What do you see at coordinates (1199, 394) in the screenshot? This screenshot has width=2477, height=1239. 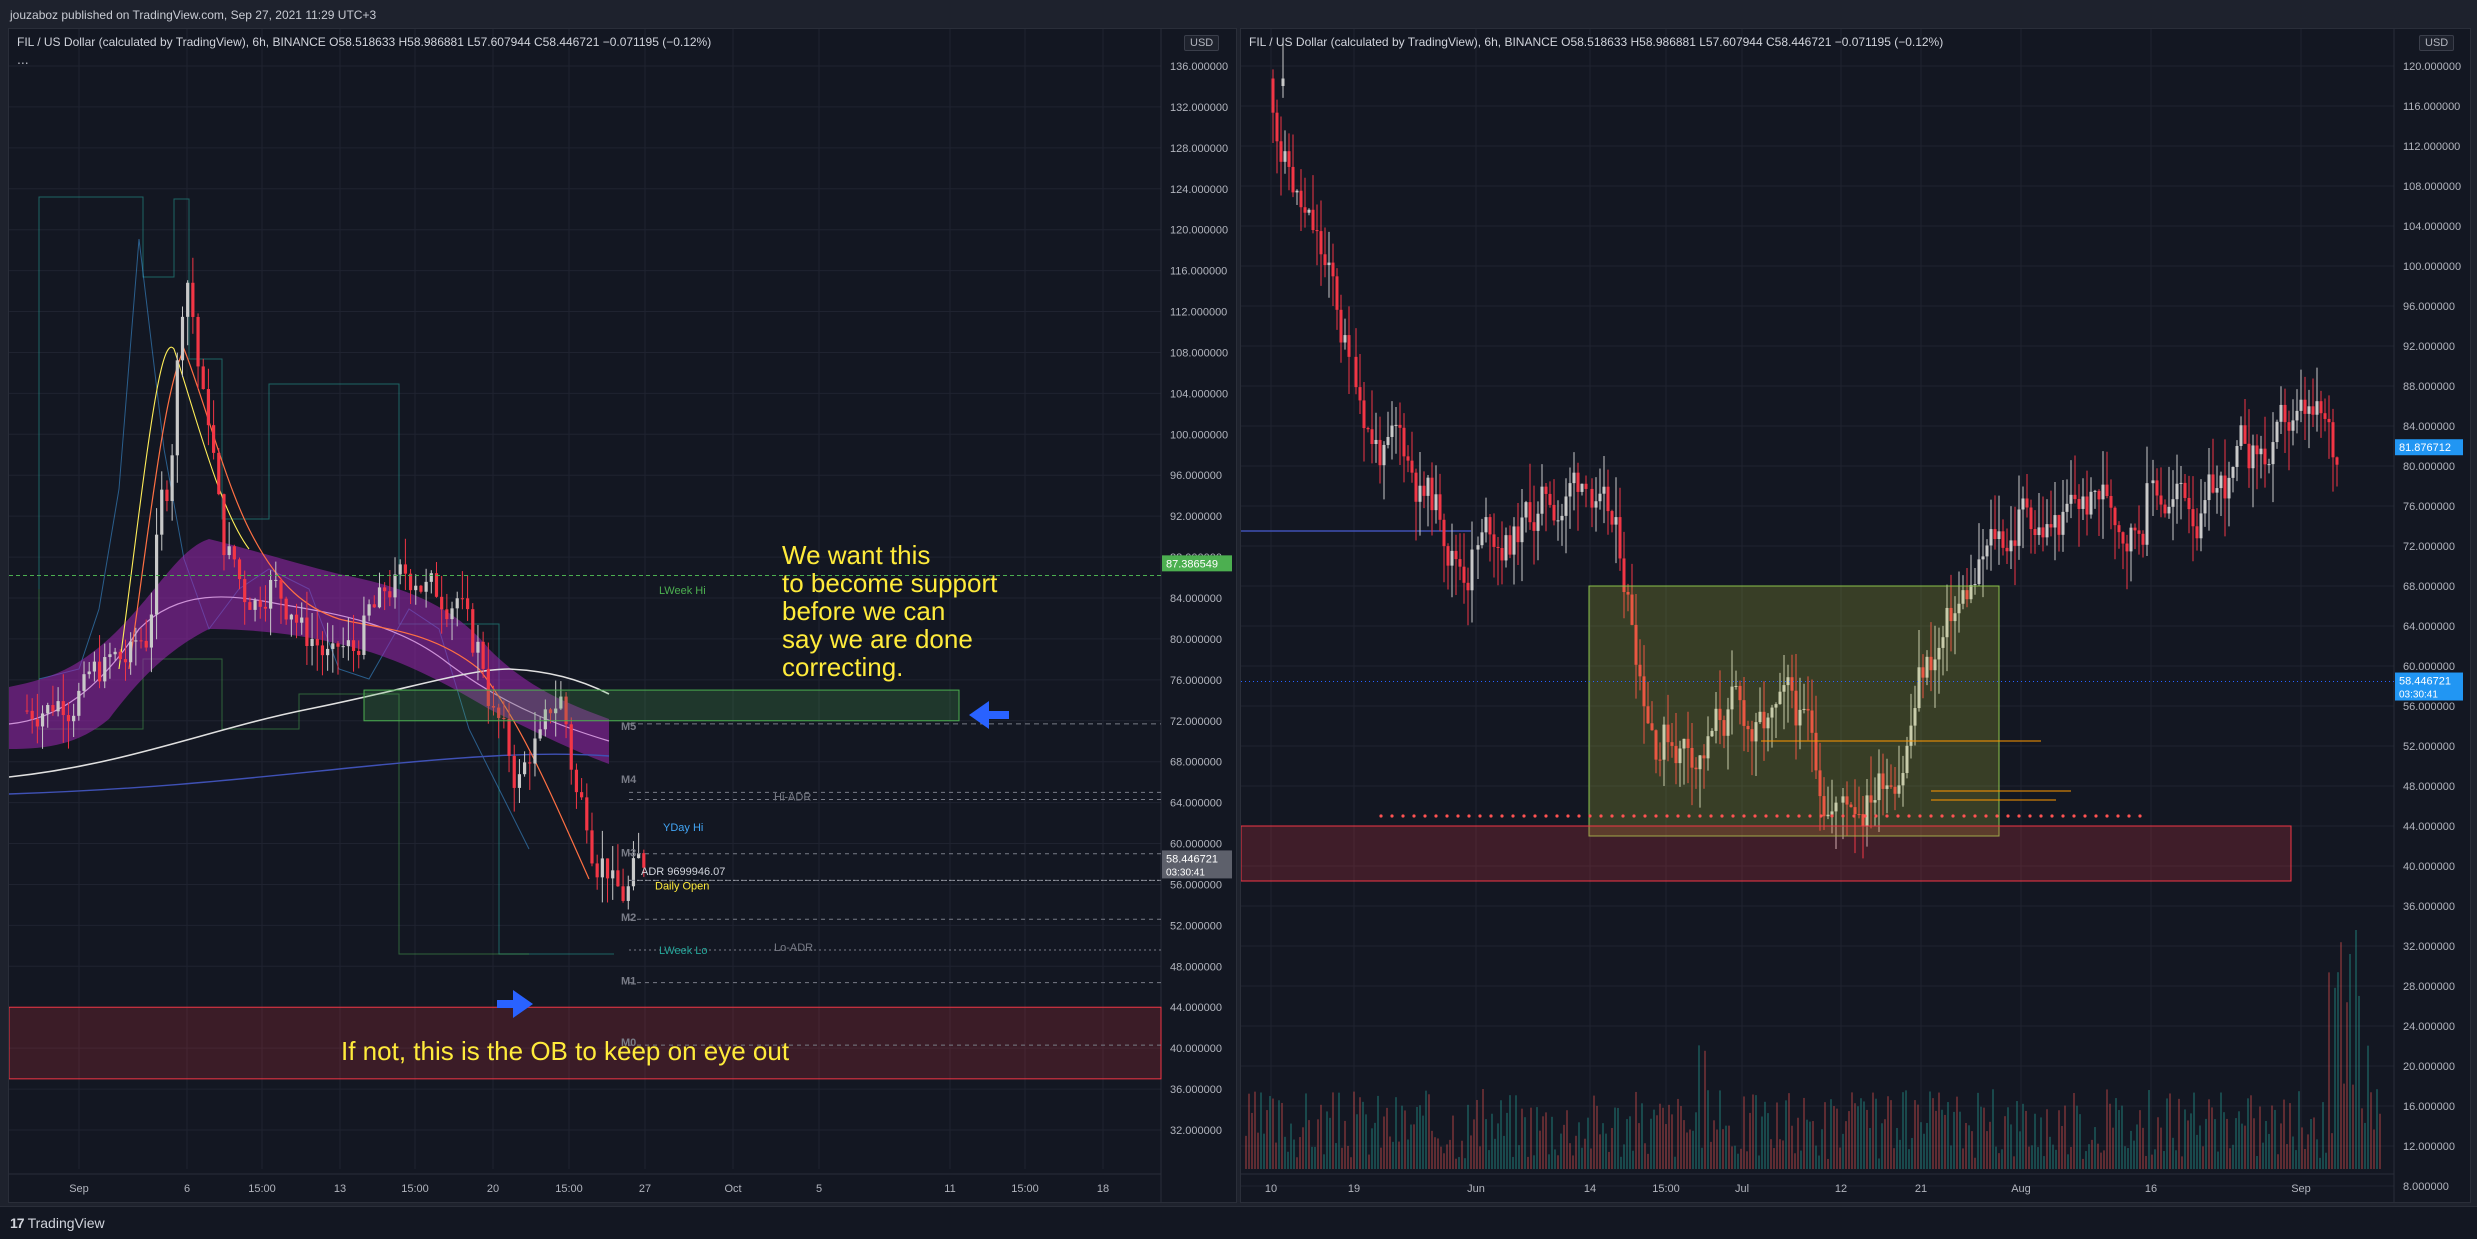 I see `price-tick-label: 104.000000` at bounding box center [1199, 394].